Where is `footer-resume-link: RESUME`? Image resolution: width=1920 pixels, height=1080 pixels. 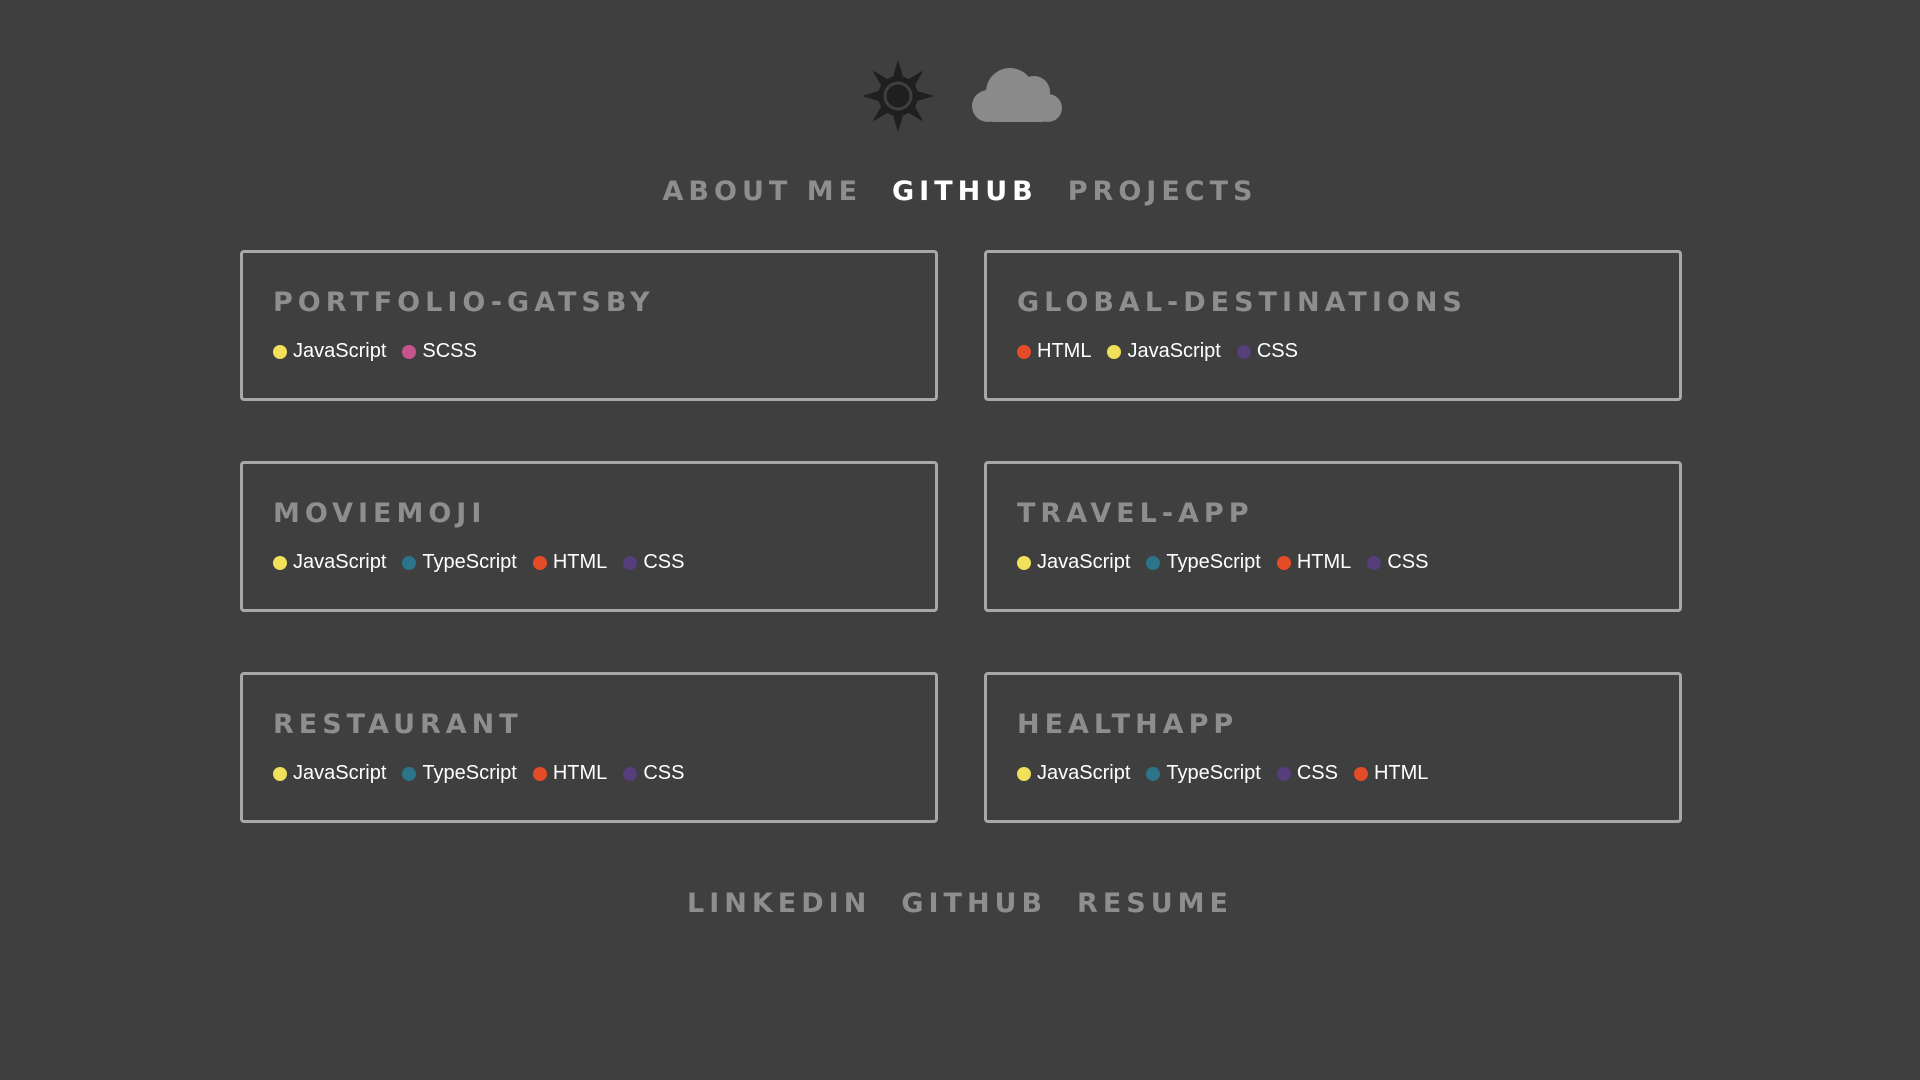 footer-resume-link: RESUME is located at coordinates (1155, 903).